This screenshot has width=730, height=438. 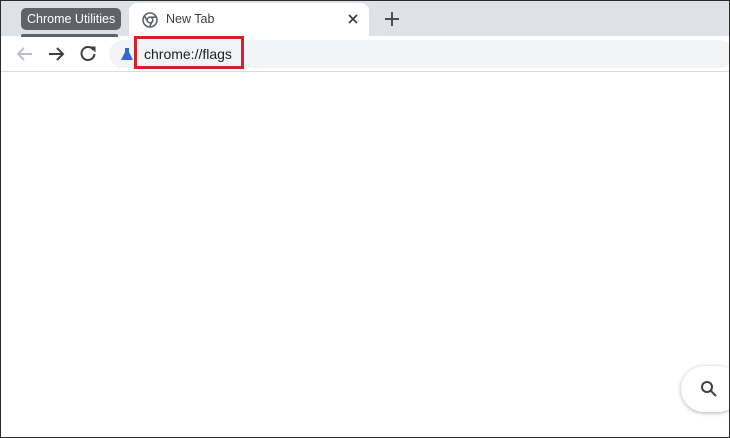 What do you see at coordinates (56, 54) in the screenshot?
I see `forward-arrow-icon` at bounding box center [56, 54].